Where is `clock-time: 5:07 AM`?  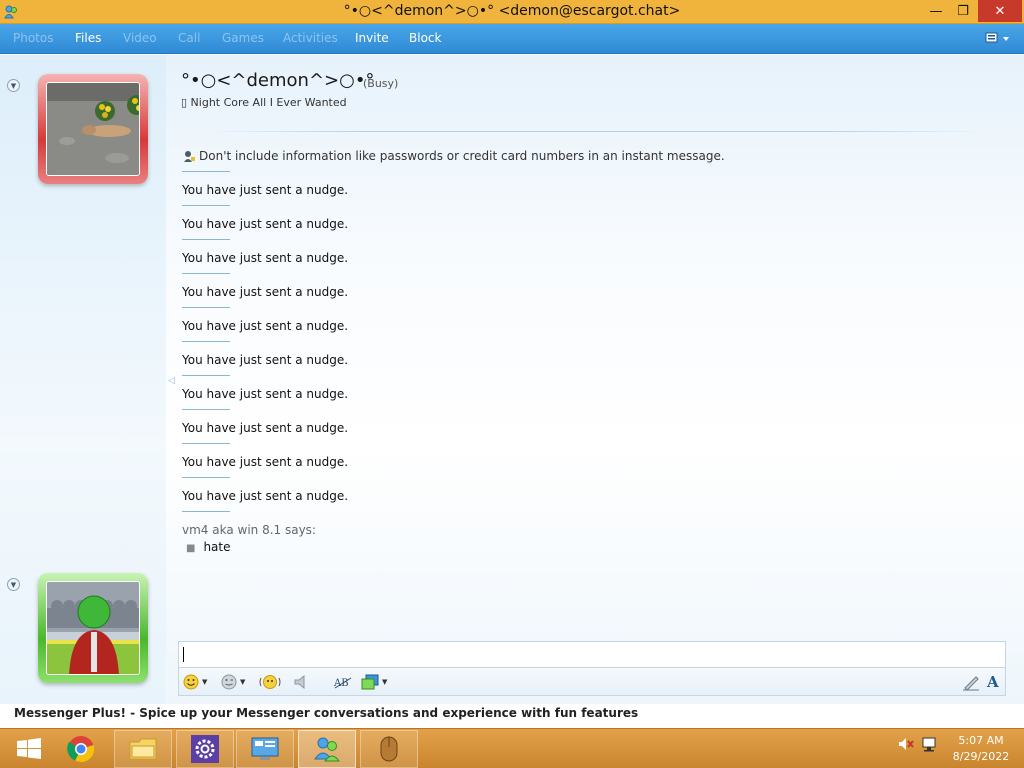
clock-time: 5:07 AM is located at coordinates (981, 740).